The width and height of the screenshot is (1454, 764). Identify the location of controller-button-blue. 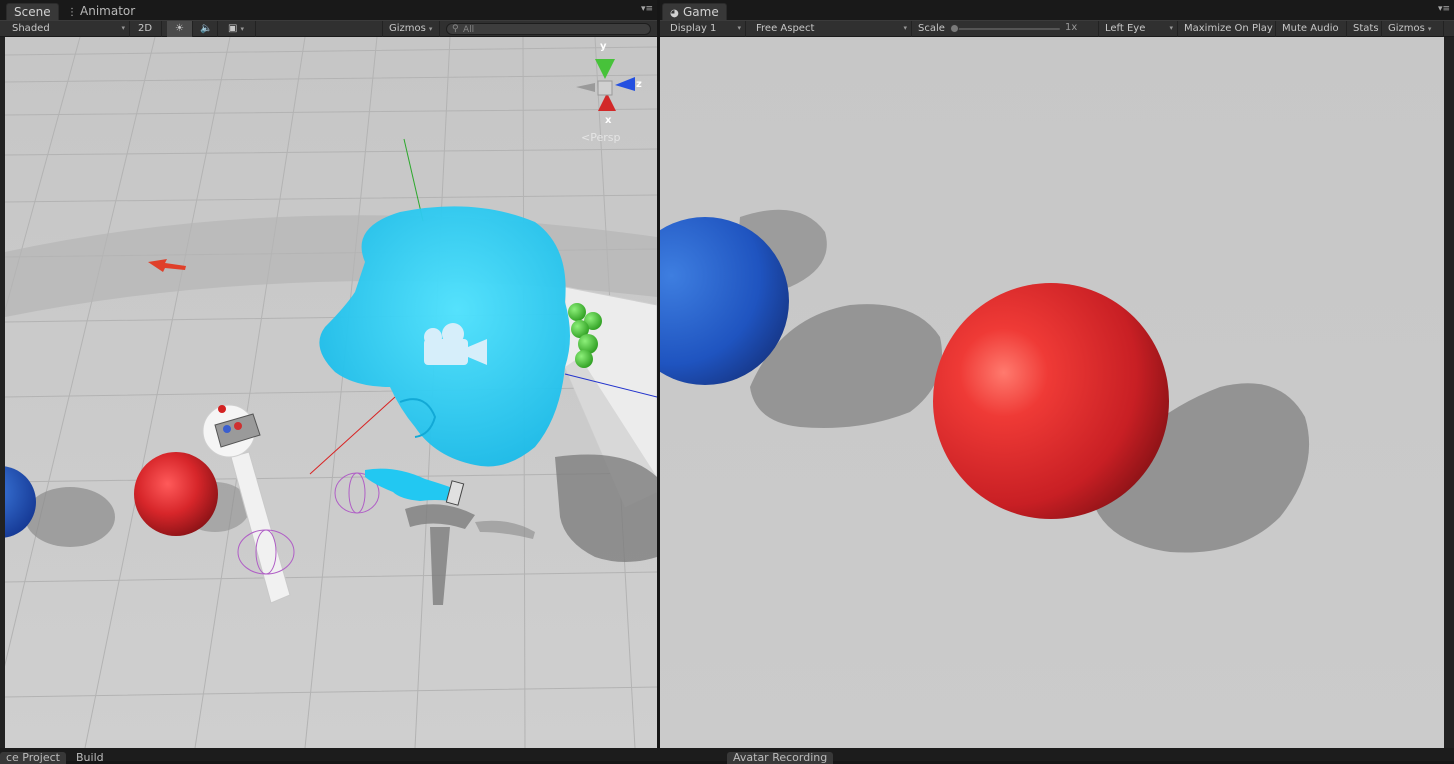
(227, 429).